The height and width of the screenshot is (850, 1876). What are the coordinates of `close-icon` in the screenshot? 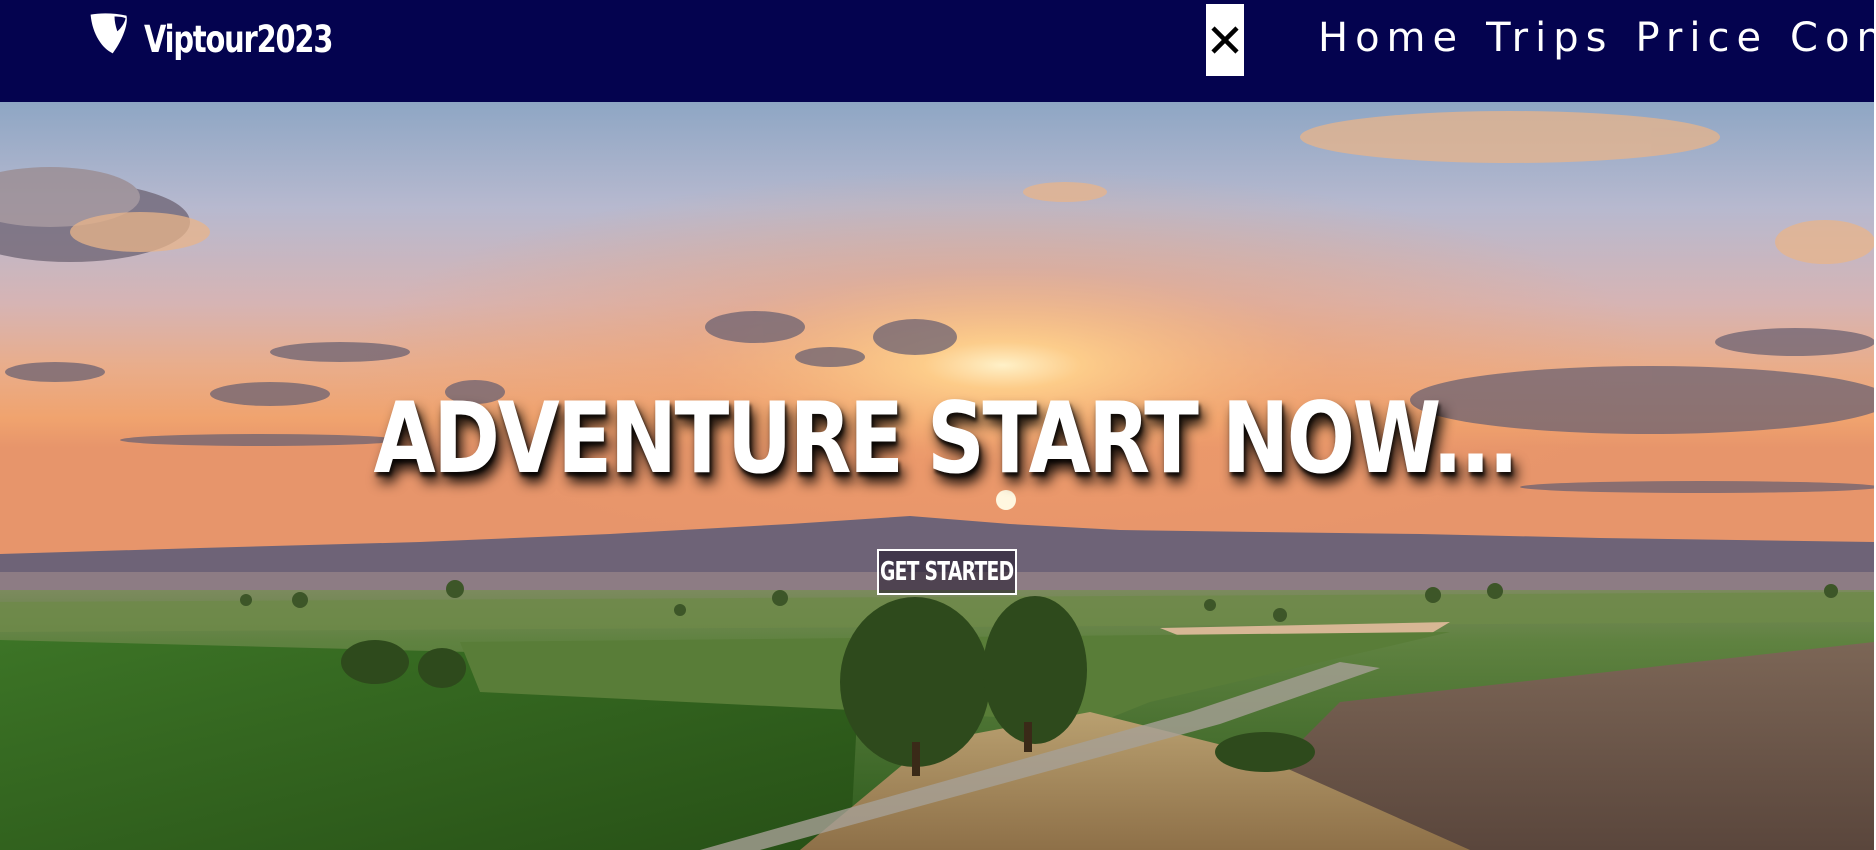 It's located at (1225, 40).